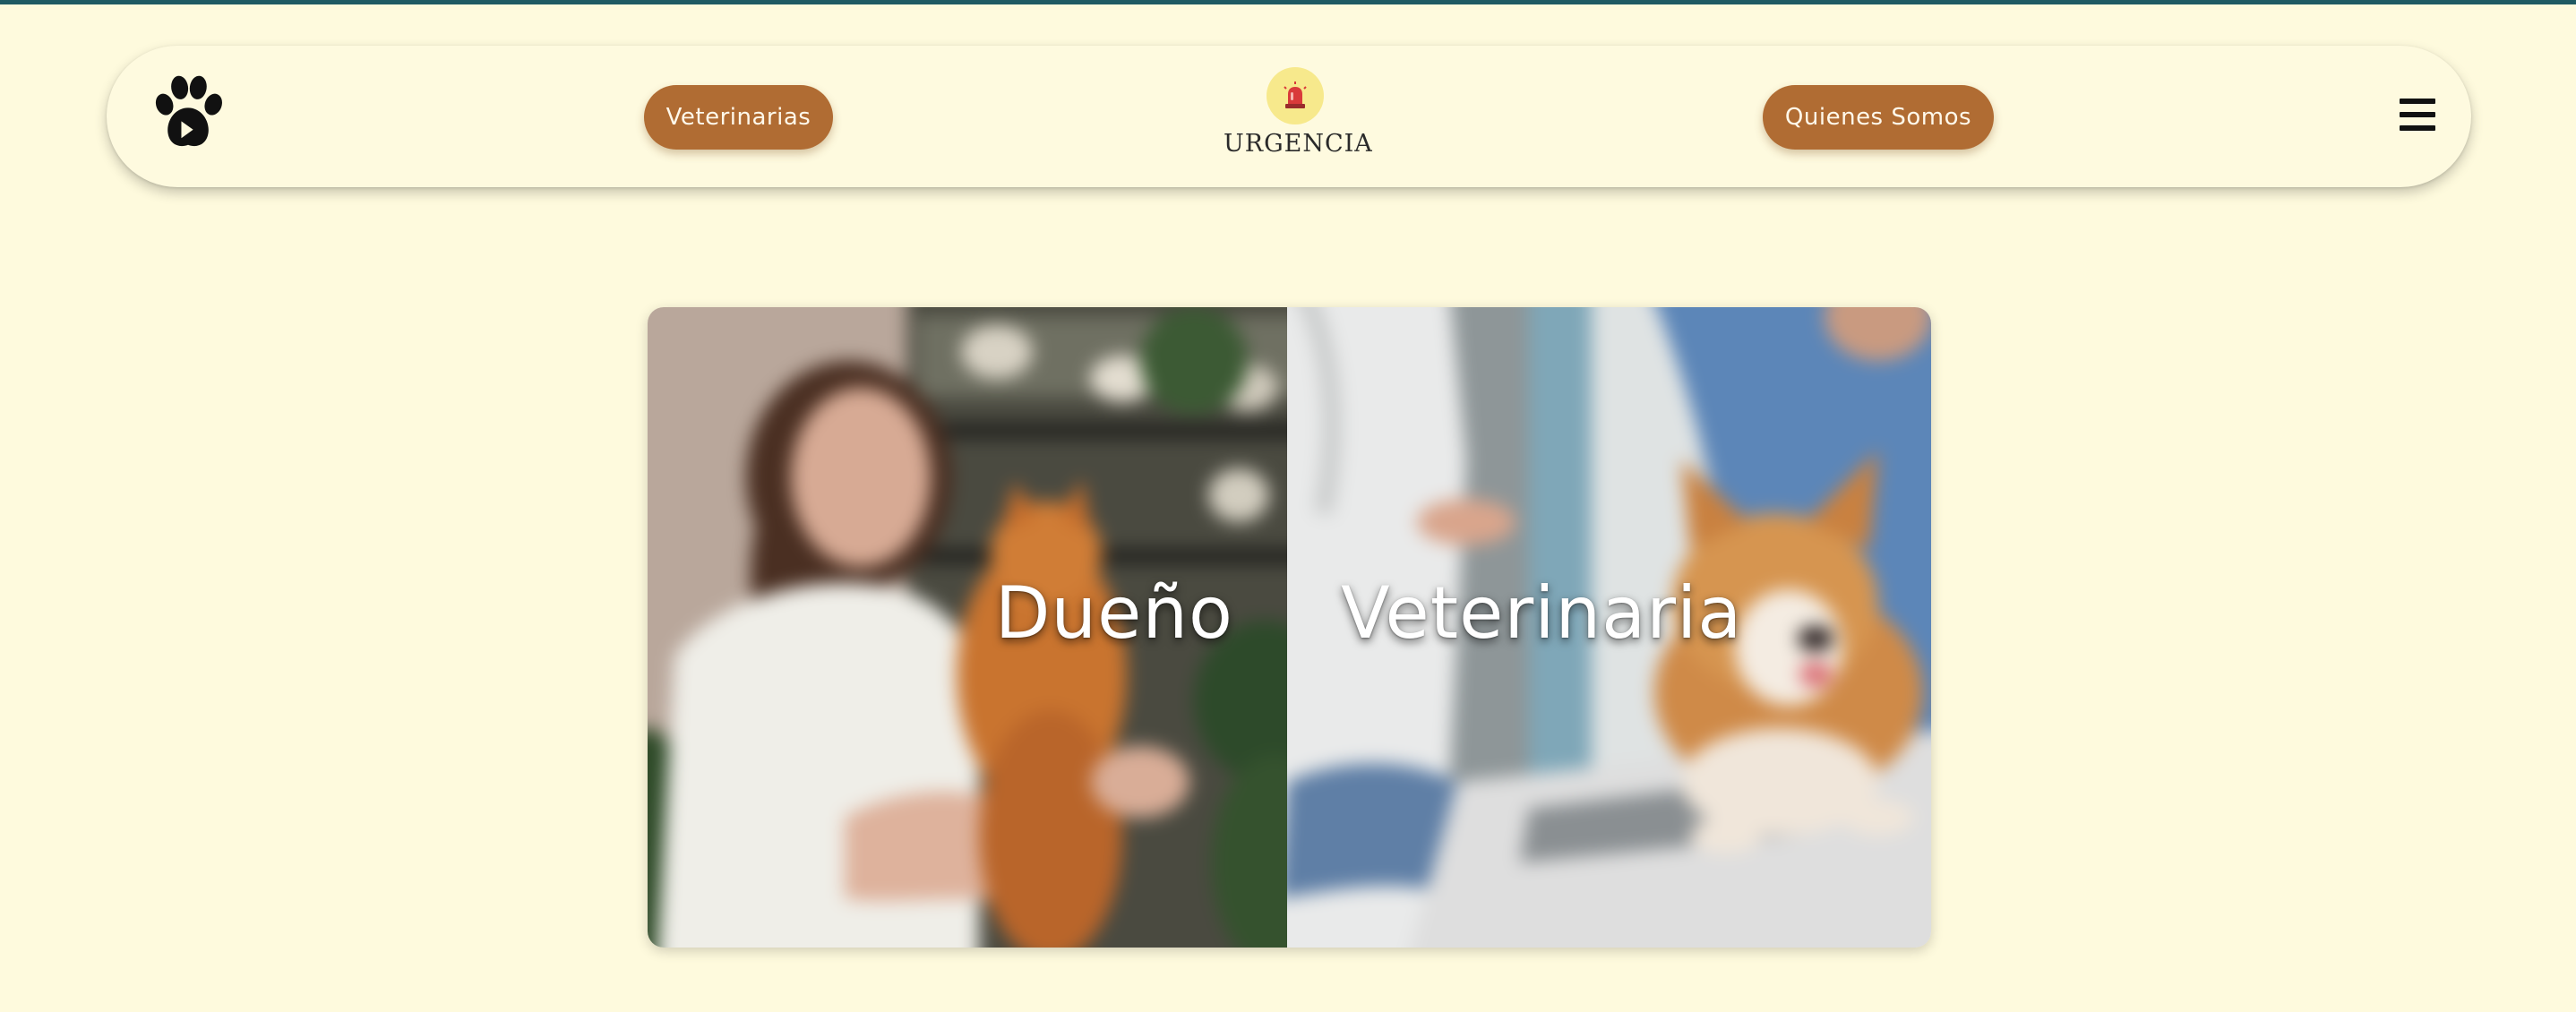 The image size is (2576, 1012). Describe the element at coordinates (738, 117) in the screenshot. I see `veterinarias-button: Veterinarias` at that location.